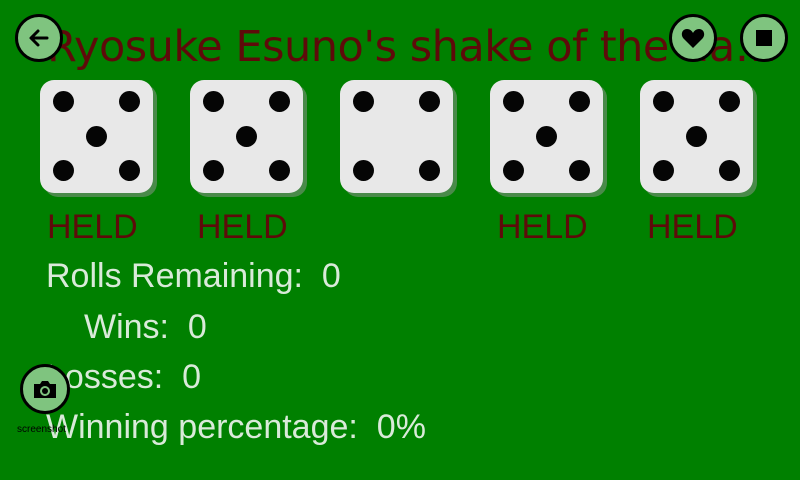 This screenshot has width=800, height=480. I want to click on camera-icon, so click(45, 389).